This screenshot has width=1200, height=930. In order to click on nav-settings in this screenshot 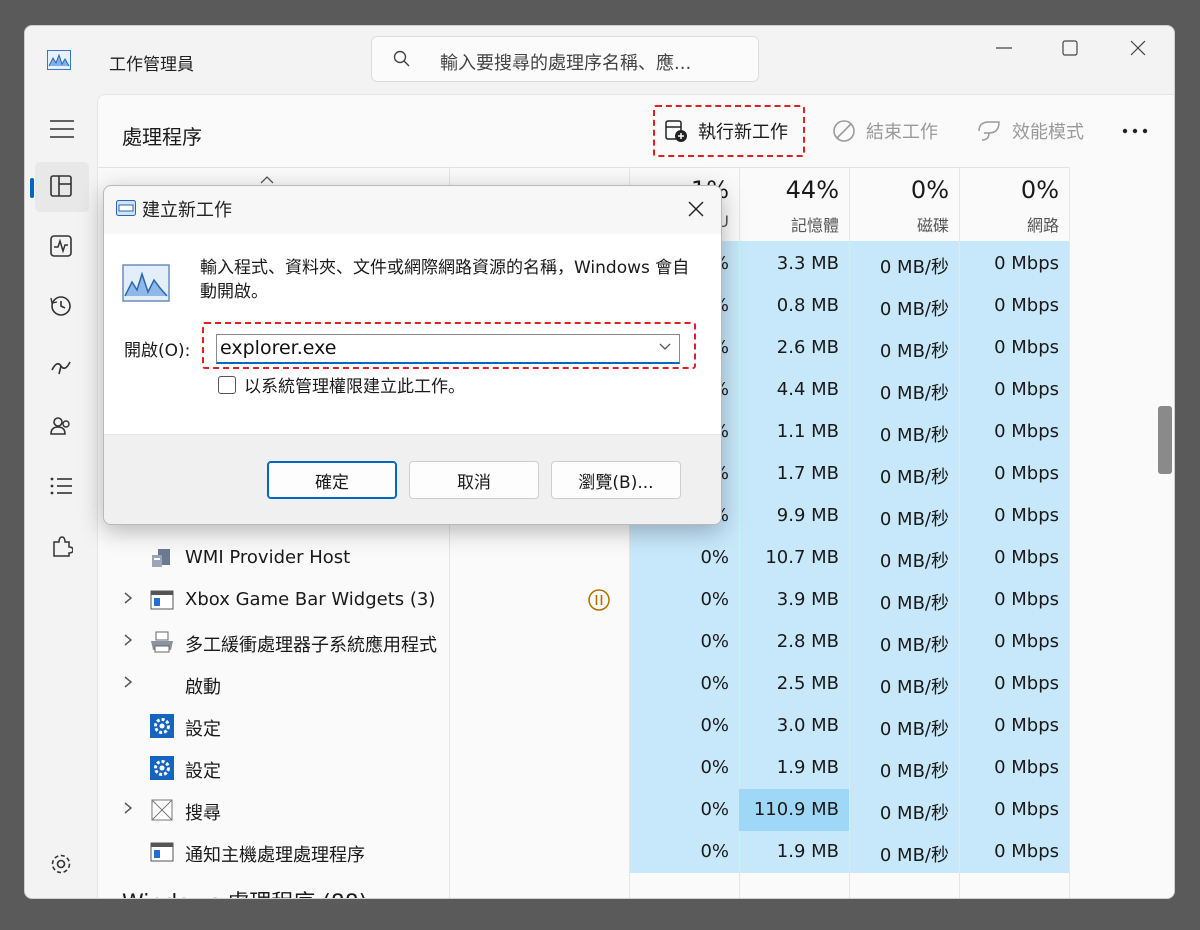, I will do `click(62, 865)`.